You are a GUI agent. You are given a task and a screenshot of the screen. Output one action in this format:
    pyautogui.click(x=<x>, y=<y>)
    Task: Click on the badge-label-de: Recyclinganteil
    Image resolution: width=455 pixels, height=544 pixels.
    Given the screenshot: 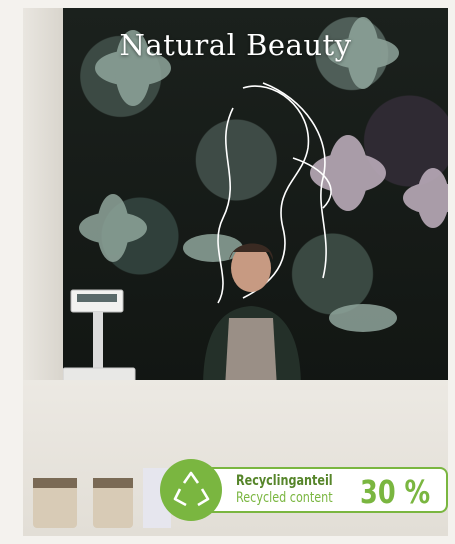 What is the action you would take?
    pyautogui.click(x=284, y=481)
    